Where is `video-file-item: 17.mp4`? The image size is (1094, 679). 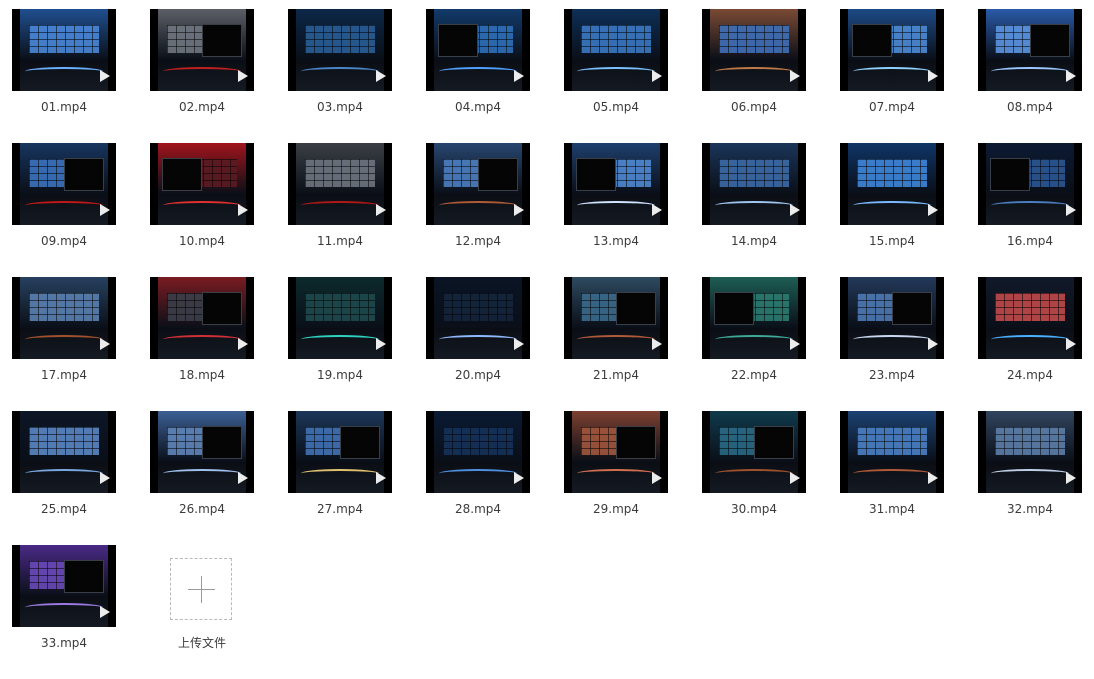 video-file-item: 17.mp4 is located at coordinates (64, 344).